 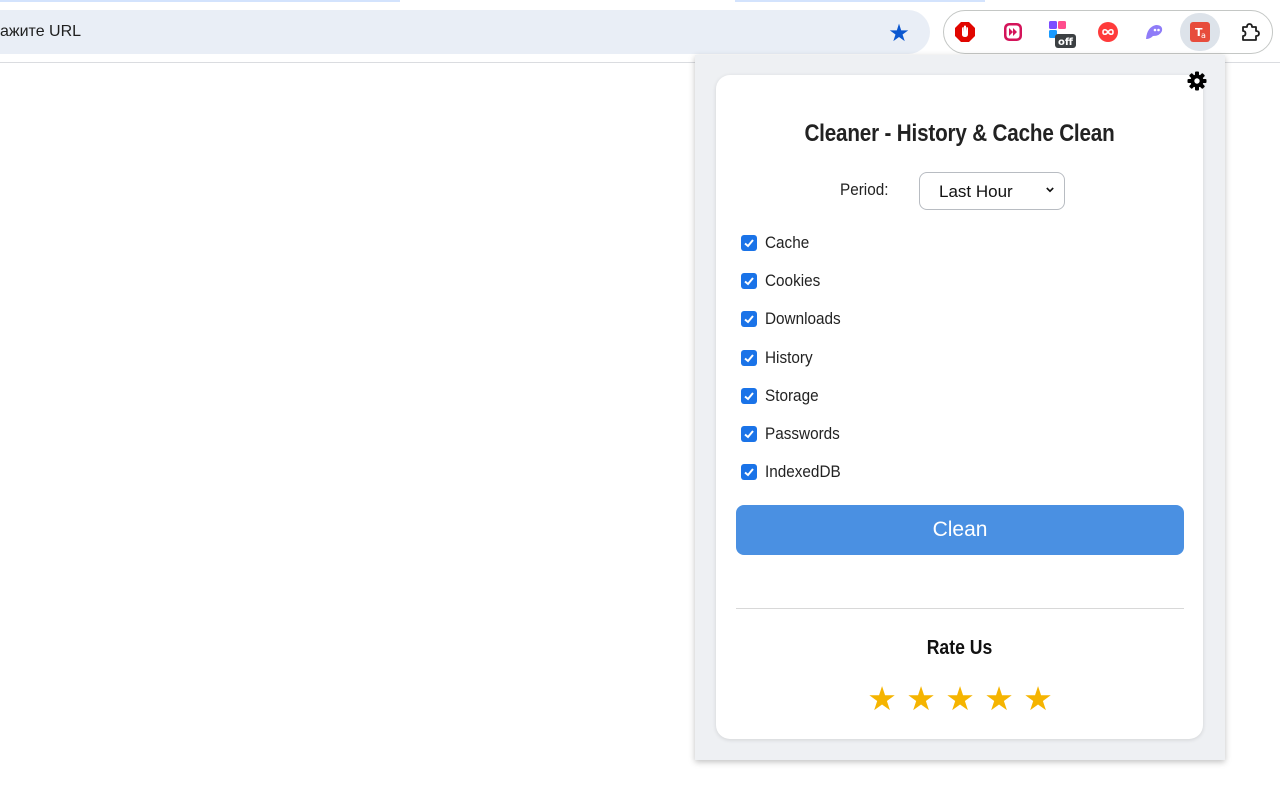 I want to click on downloads-checkbox, so click(x=749, y=319).